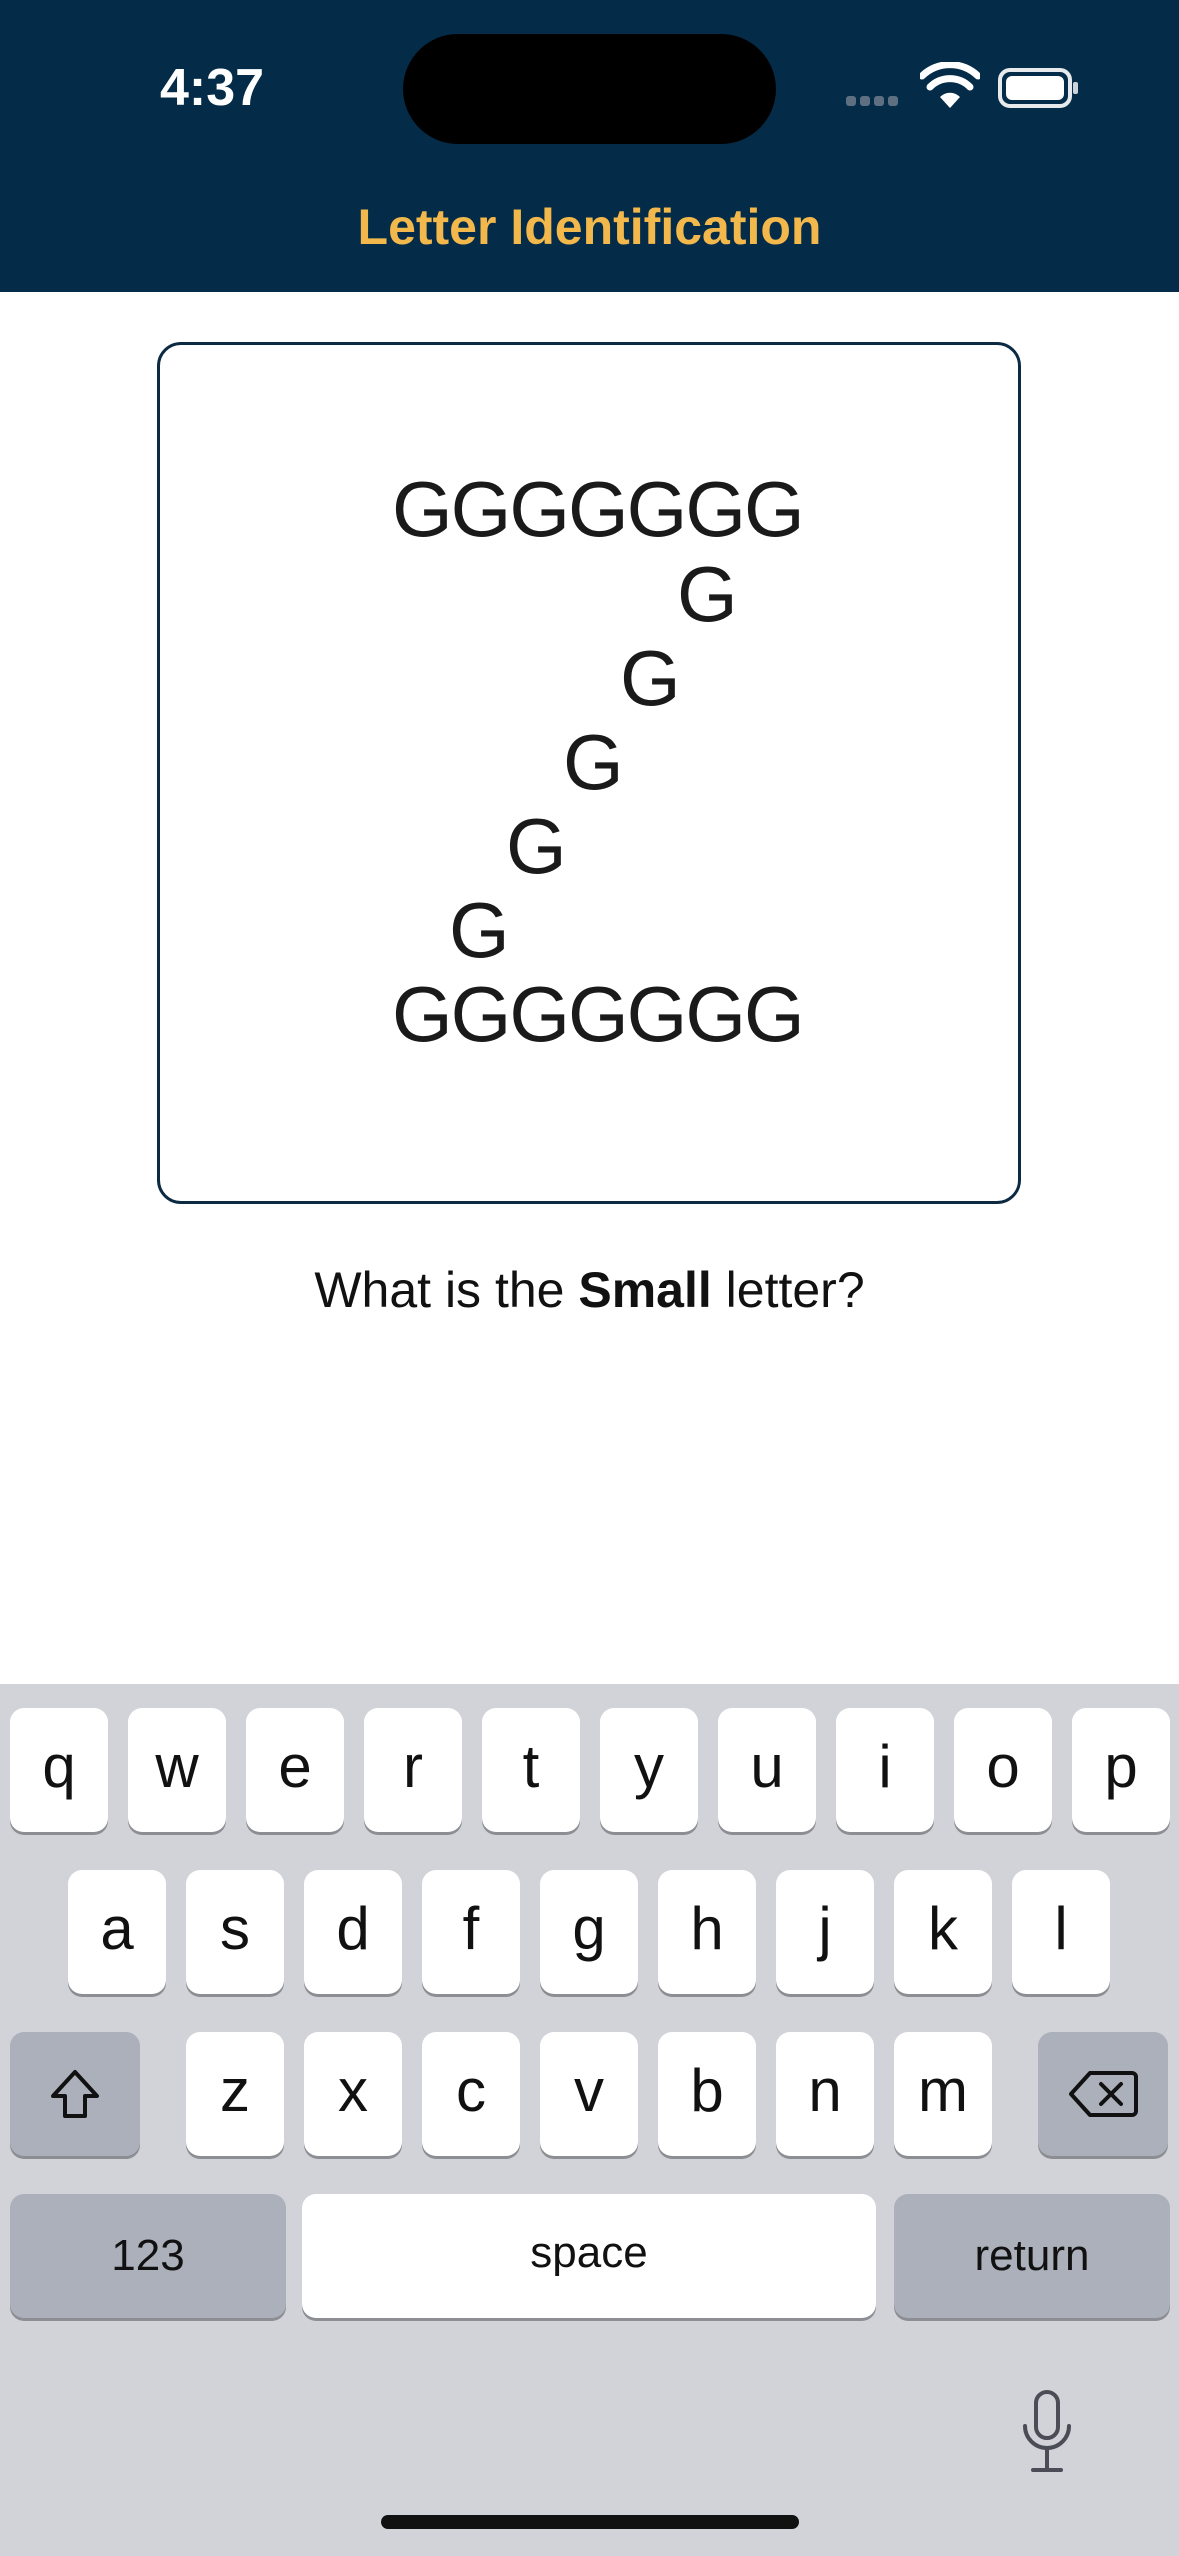  I want to click on numbers-key: 123, so click(148, 2256).